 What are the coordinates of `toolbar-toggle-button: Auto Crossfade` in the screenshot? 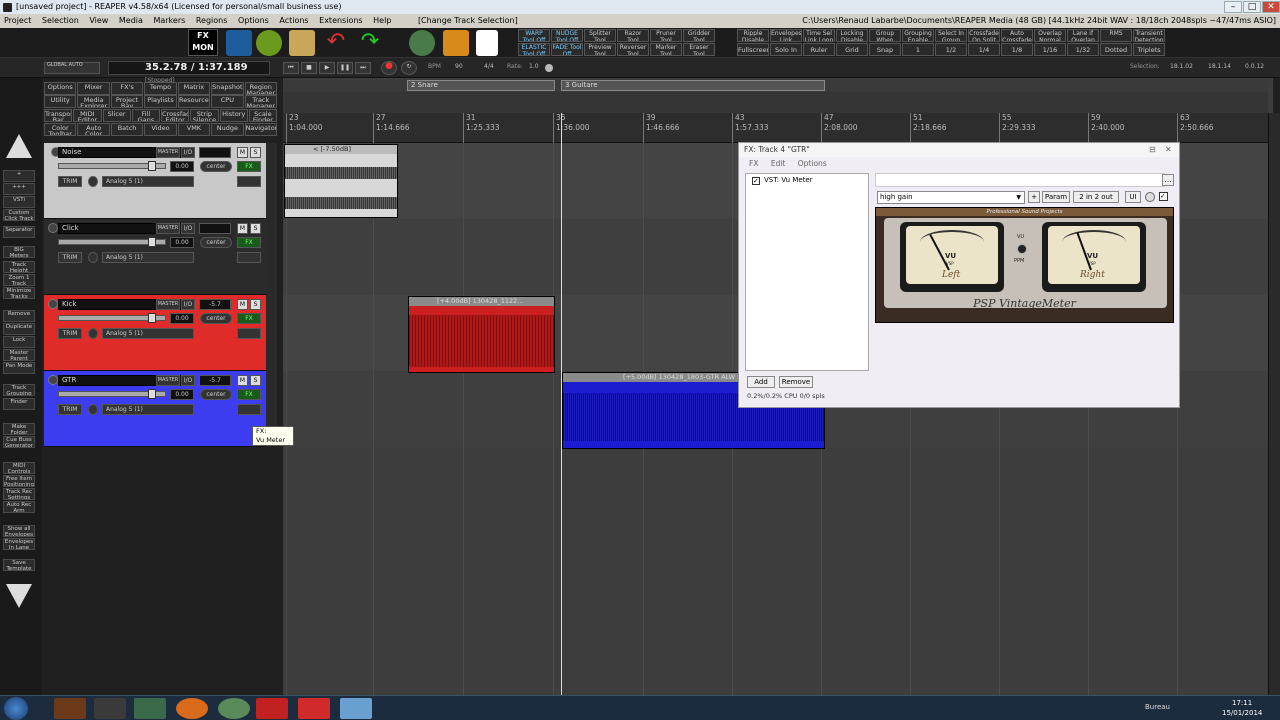 It's located at (1017, 35).